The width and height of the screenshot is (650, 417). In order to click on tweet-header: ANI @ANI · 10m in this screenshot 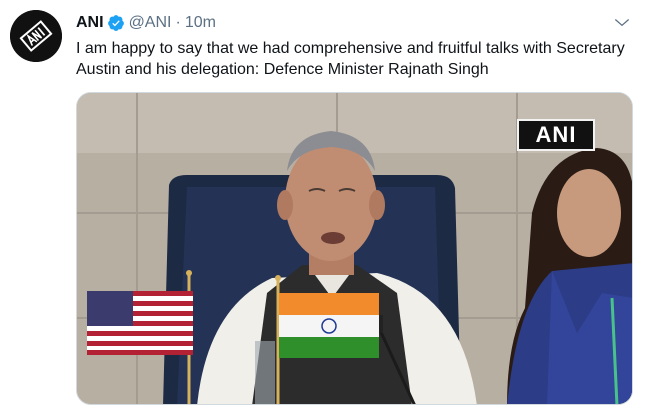, I will do `click(146, 23)`.